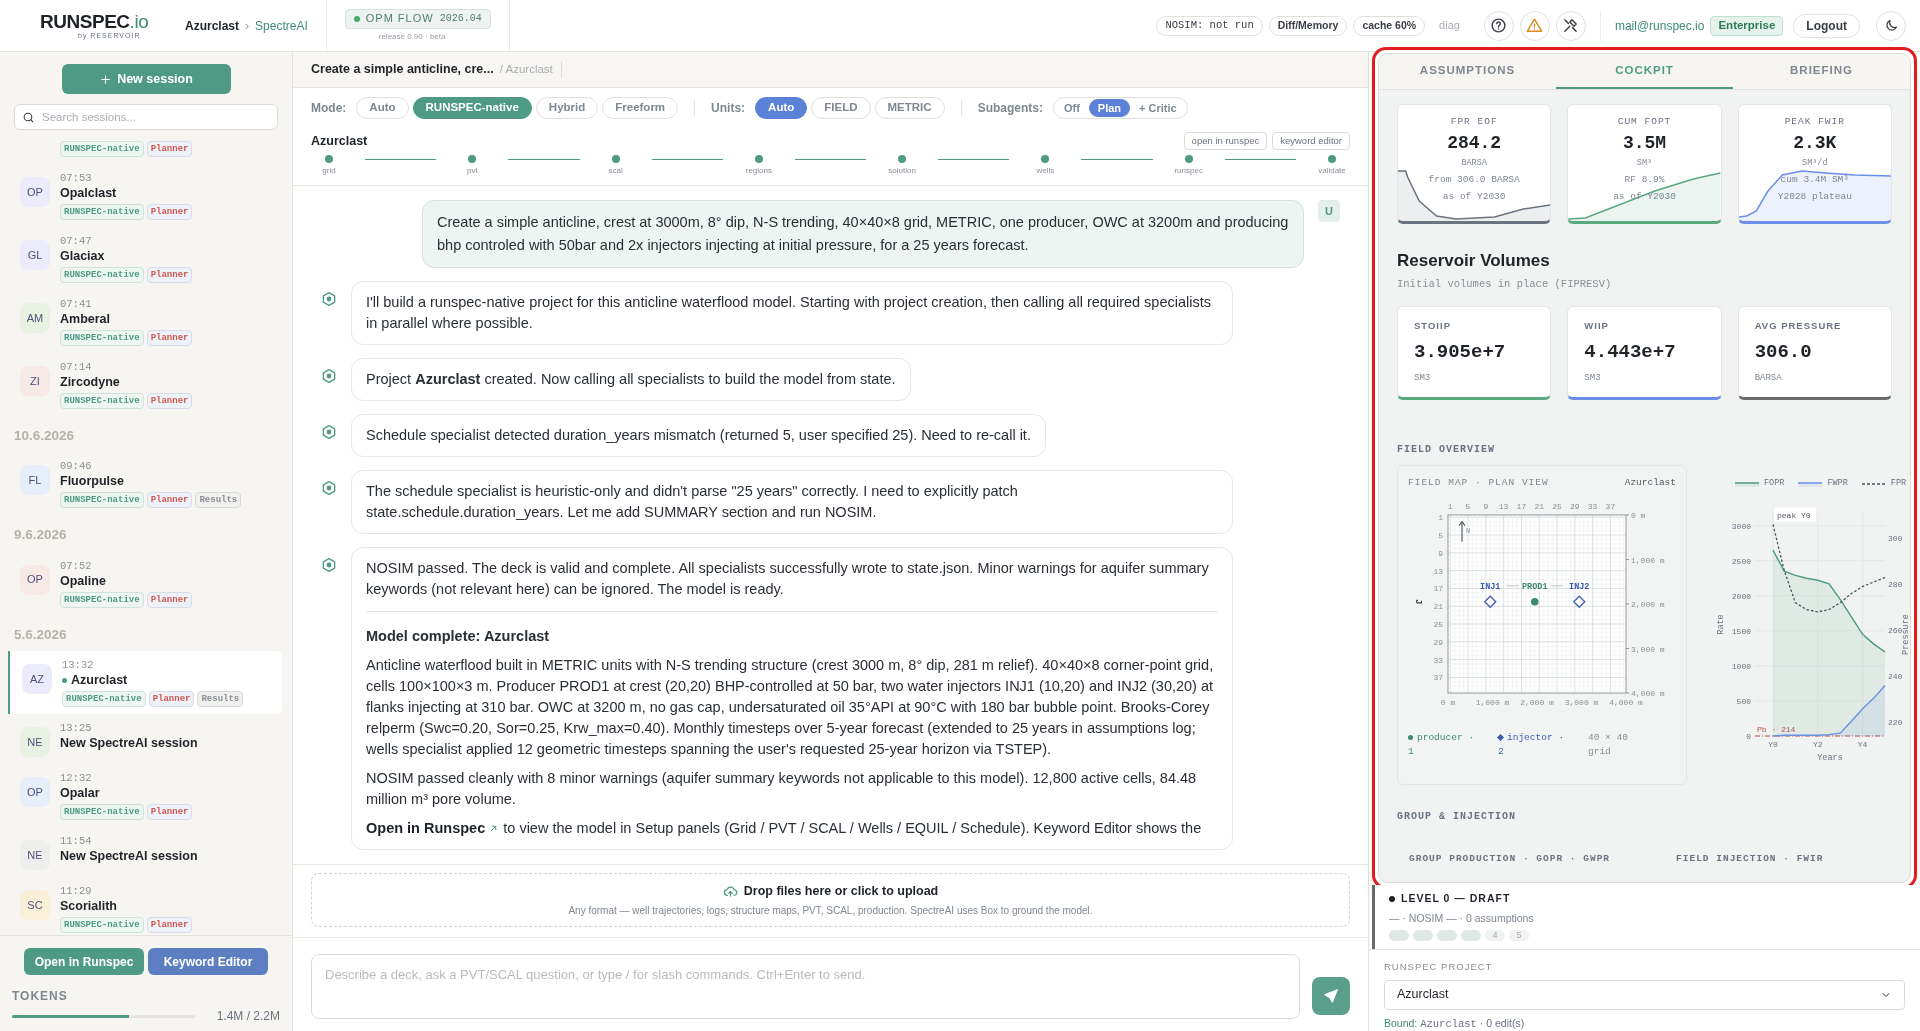  I want to click on field-label: RUNSPEC PROJECT, so click(1439, 966).